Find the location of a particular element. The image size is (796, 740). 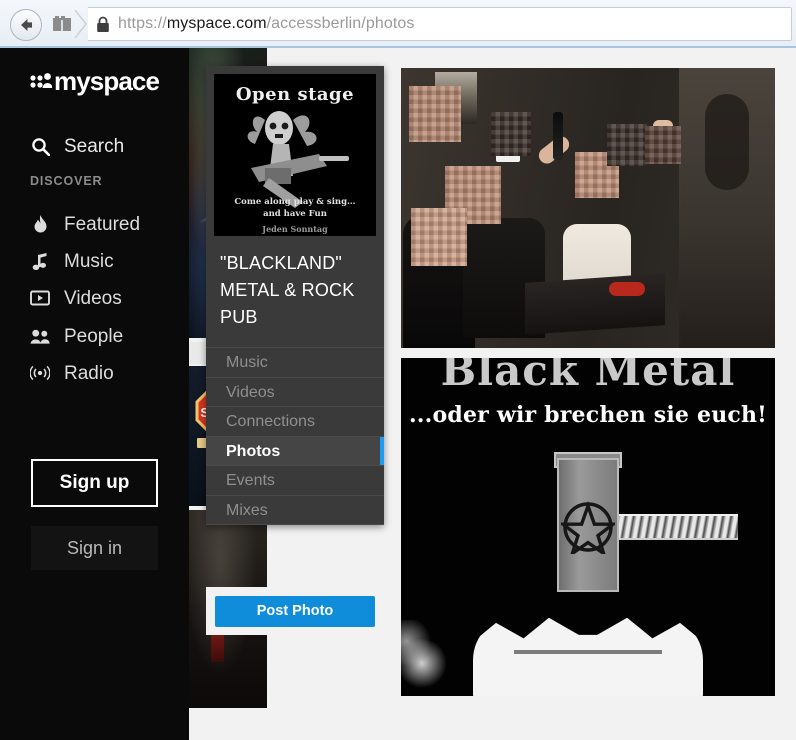

avatar-title: Open stage is located at coordinates (295, 94).